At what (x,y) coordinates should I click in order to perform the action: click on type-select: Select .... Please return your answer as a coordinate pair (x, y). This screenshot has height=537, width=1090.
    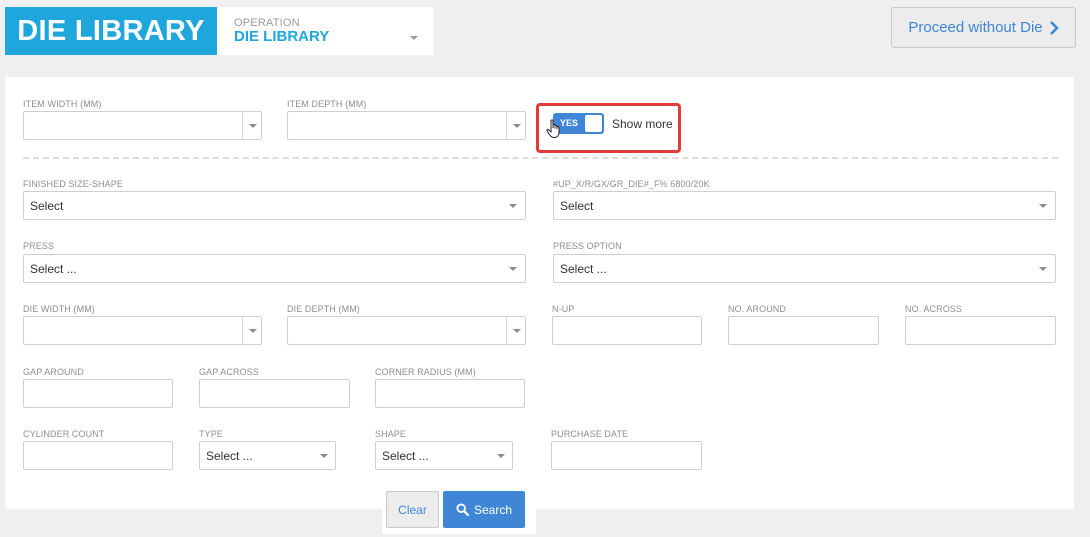
    Looking at the image, I should click on (267, 455).